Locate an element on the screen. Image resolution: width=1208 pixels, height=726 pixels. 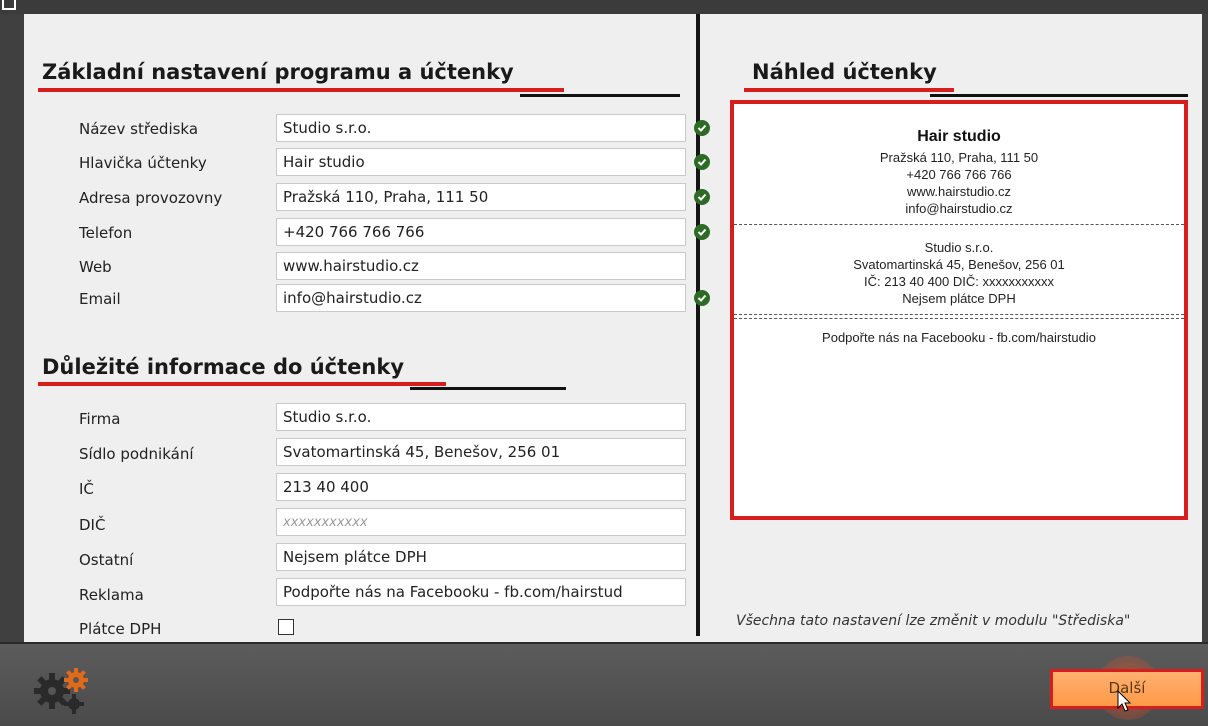
company-field: Studio s.r.o. is located at coordinates (481, 417).